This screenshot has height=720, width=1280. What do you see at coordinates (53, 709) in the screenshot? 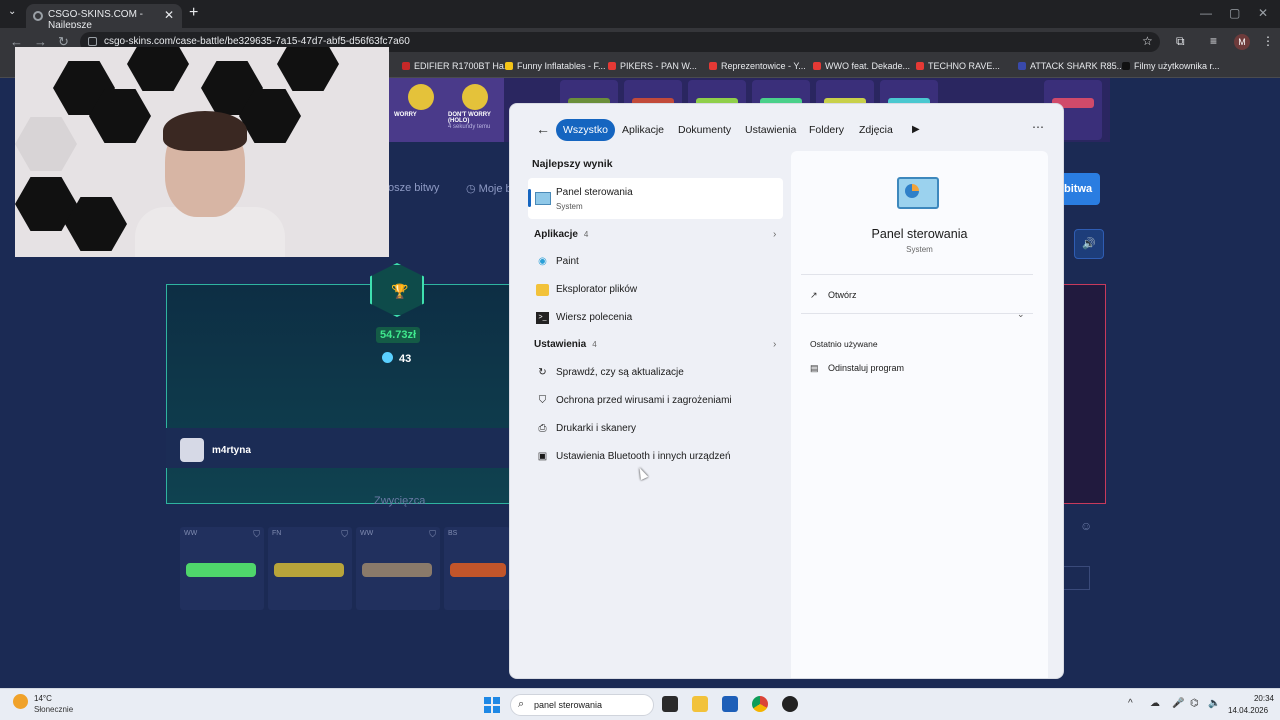
I see `weather-condition: Słonecznie` at bounding box center [53, 709].